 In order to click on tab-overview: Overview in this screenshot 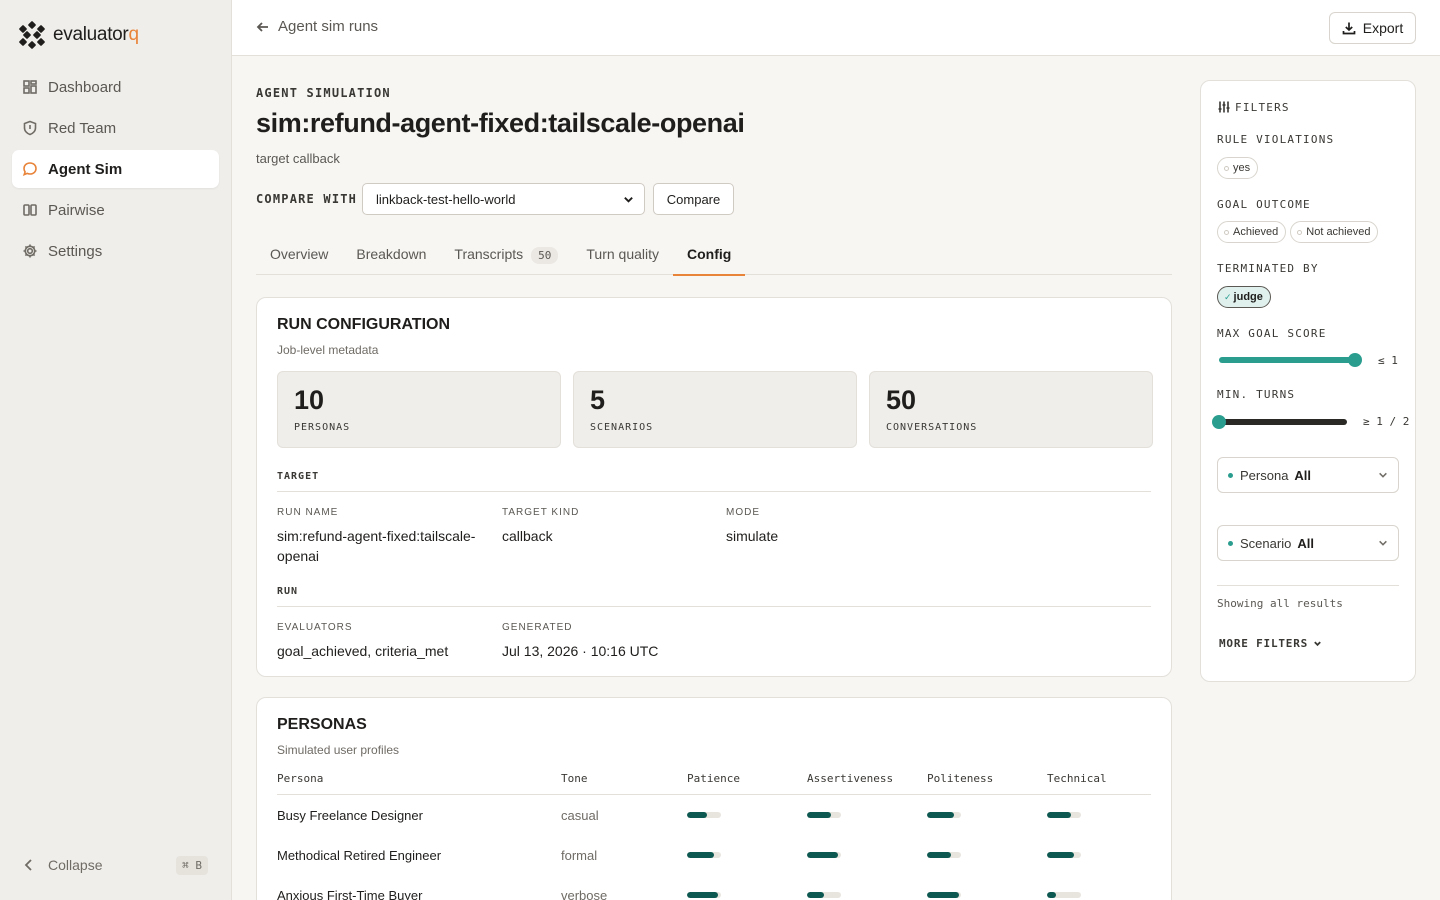, I will do `click(299, 257)`.